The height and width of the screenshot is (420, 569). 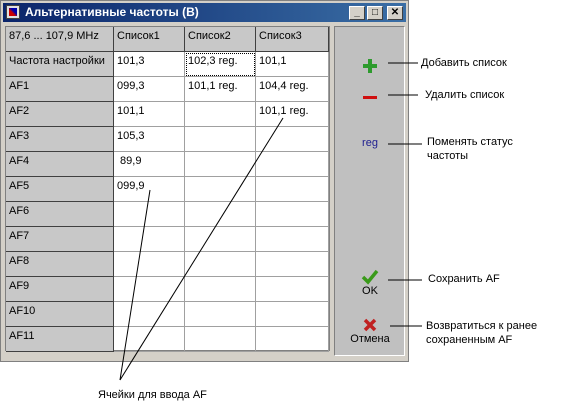 I want to click on annotation-save: Сохранить AF, so click(x=464, y=279).